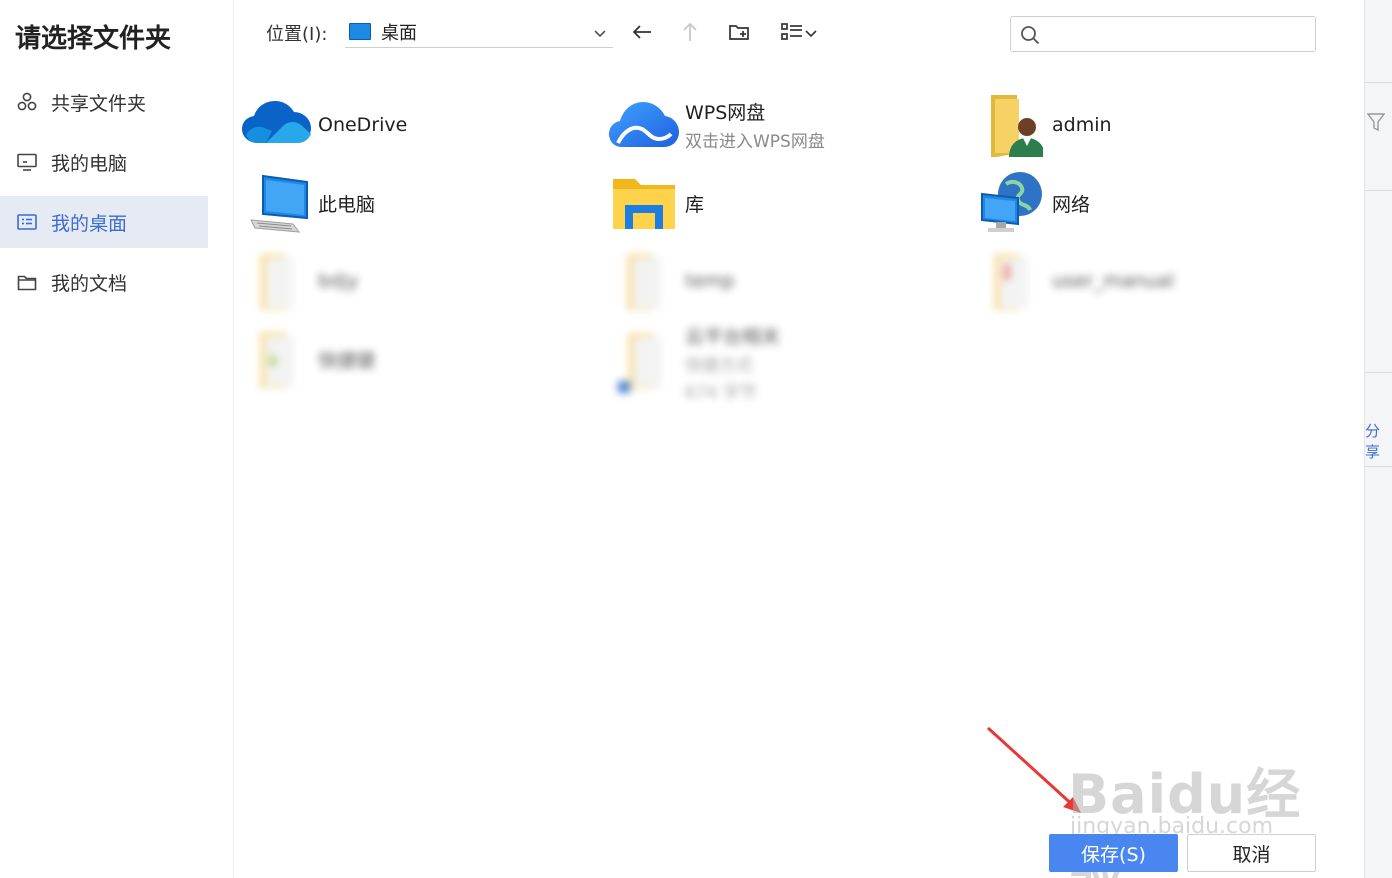 Image resolution: width=1392 pixels, height=878 pixels. I want to click on wps-cloud-icon, so click(644, 125).